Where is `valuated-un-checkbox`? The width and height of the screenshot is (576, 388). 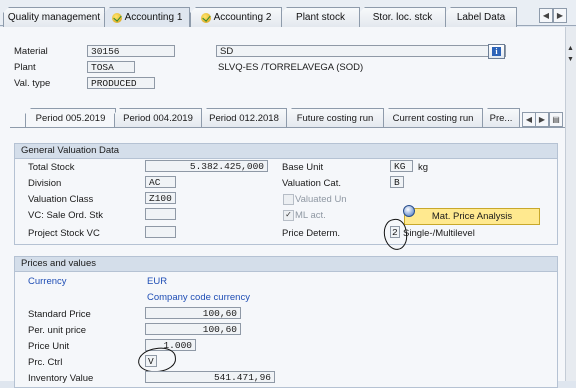 valuated-un-checkbox is located at coordinates (288, 199).